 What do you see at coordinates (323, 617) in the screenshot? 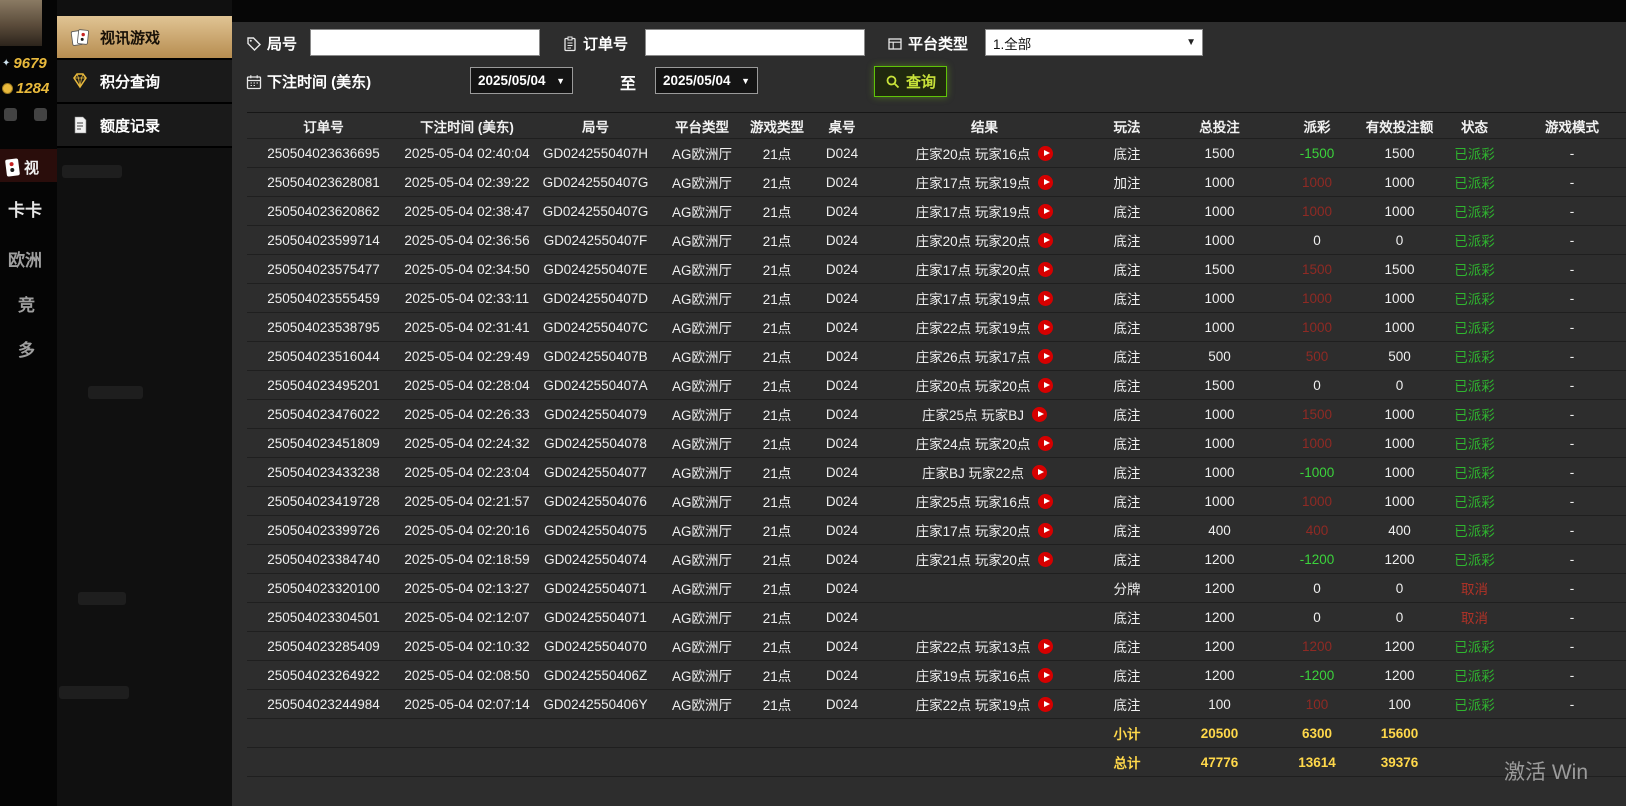
I see `cell-order-no: 250504023304501` at bounding box center [323, 617].